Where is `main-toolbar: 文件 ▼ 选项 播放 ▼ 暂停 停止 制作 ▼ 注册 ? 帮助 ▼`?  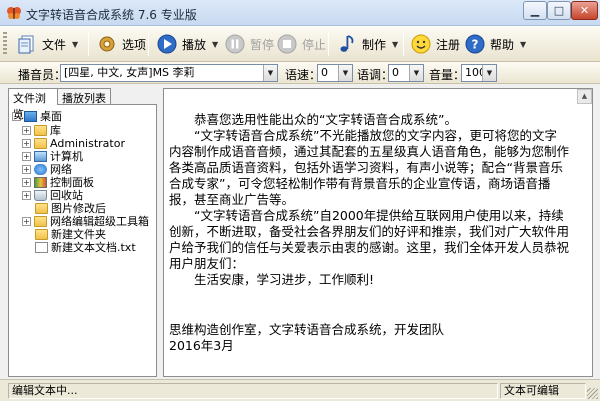
main-toolbar: 文件 ▼ 选项 播放 ▼ 暂停 停止 制作 ▼ 注册 ? 帮助 ▼ is located at coordinates (300, 44).